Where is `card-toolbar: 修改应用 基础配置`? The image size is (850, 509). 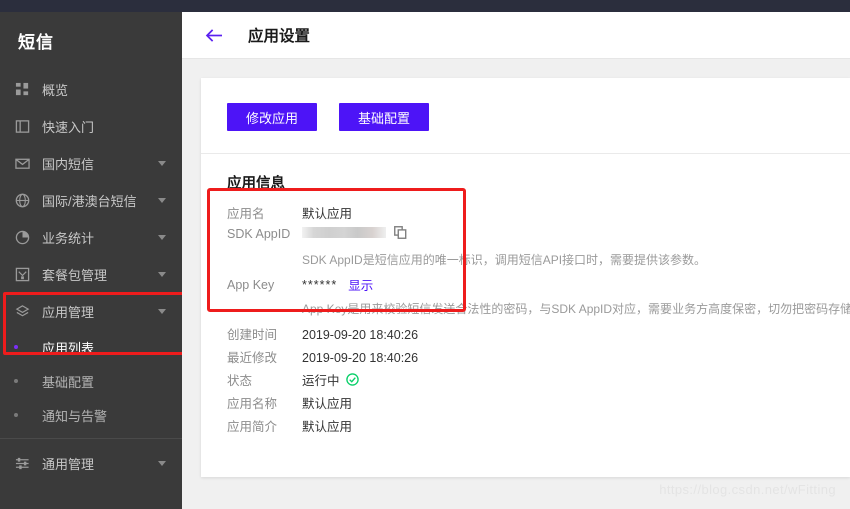
card-toolbar: 修改应用 基础配置 is located at coordinates (525, 116).